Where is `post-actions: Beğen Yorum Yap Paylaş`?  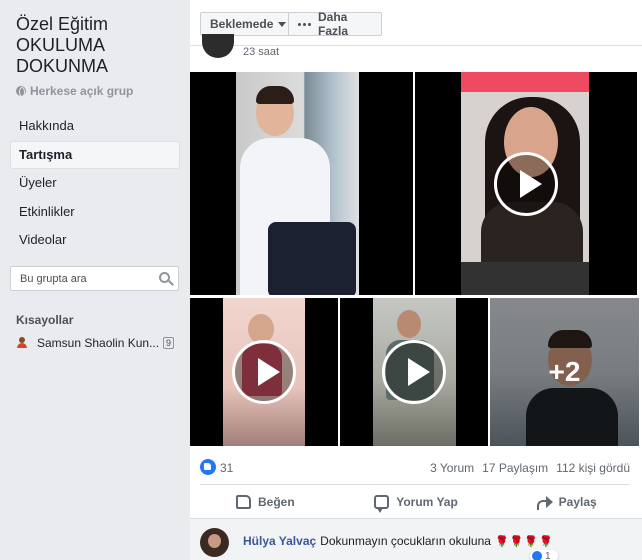 post-actions: Beğen Yorum Yap Paylaş is located at coordinates (416, 502).